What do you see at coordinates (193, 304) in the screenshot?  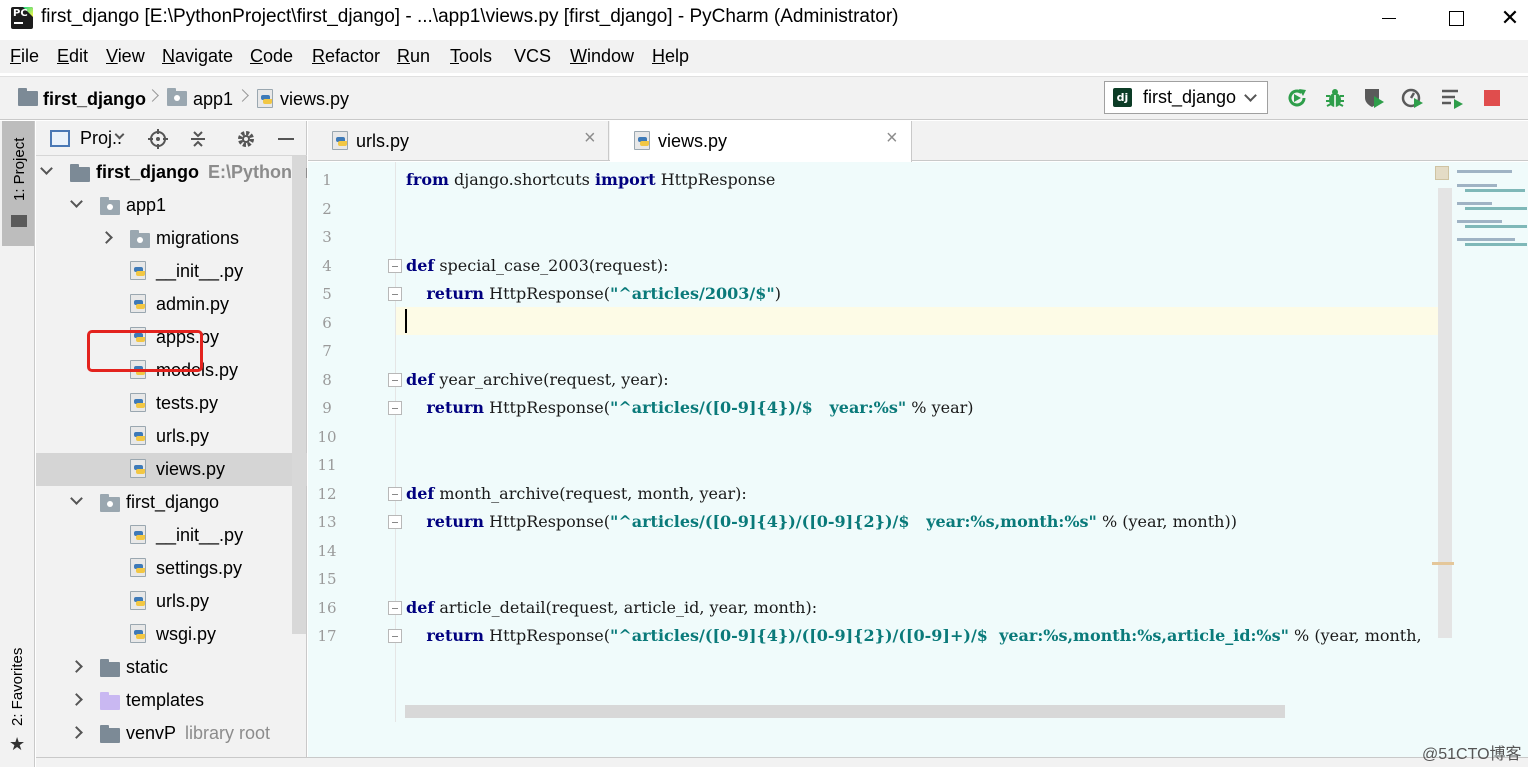 I see `tree-item-label: admin.py` at bounding box center [193, 304].